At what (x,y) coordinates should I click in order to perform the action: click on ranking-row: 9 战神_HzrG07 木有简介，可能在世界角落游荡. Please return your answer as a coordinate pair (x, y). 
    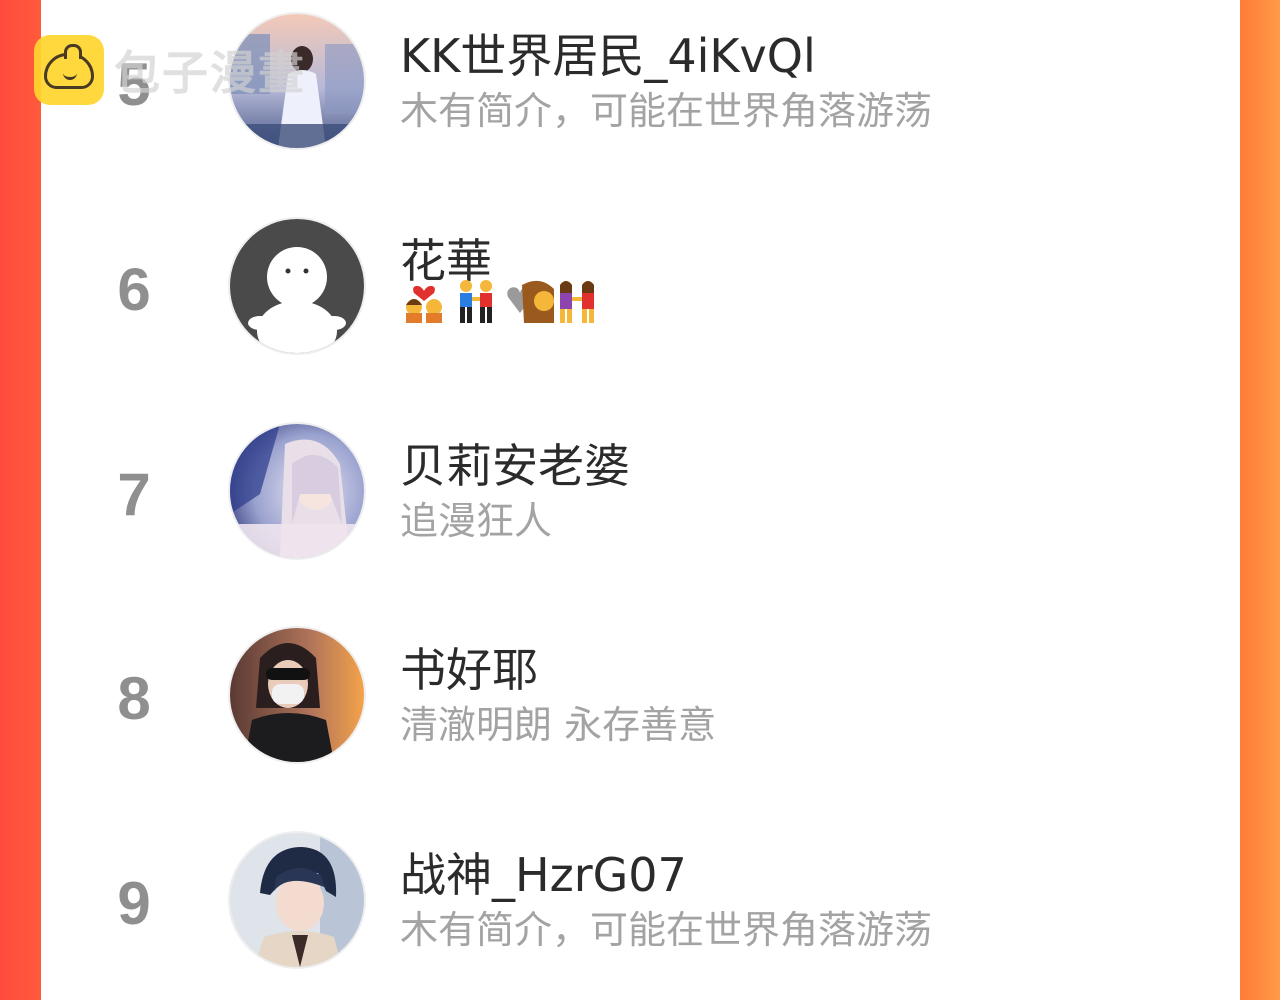
    Looking at the image, I should click on (640, 903).